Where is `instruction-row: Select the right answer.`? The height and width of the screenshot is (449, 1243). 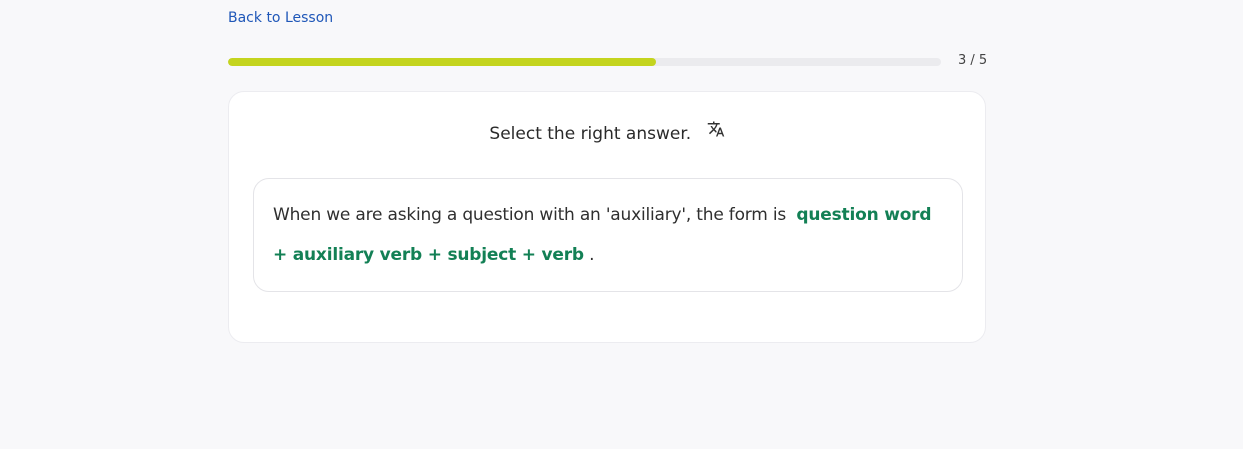
instruction-row: Select the right answer. is located at coordinates (607, 133).